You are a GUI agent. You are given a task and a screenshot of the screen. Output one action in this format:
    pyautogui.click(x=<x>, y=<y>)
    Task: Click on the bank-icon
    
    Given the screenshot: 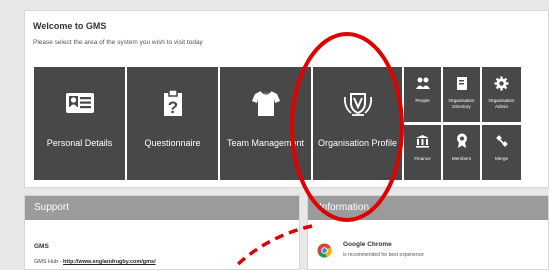 What is the action you would take?
    pyautogui.click(x=422, y=141)
    